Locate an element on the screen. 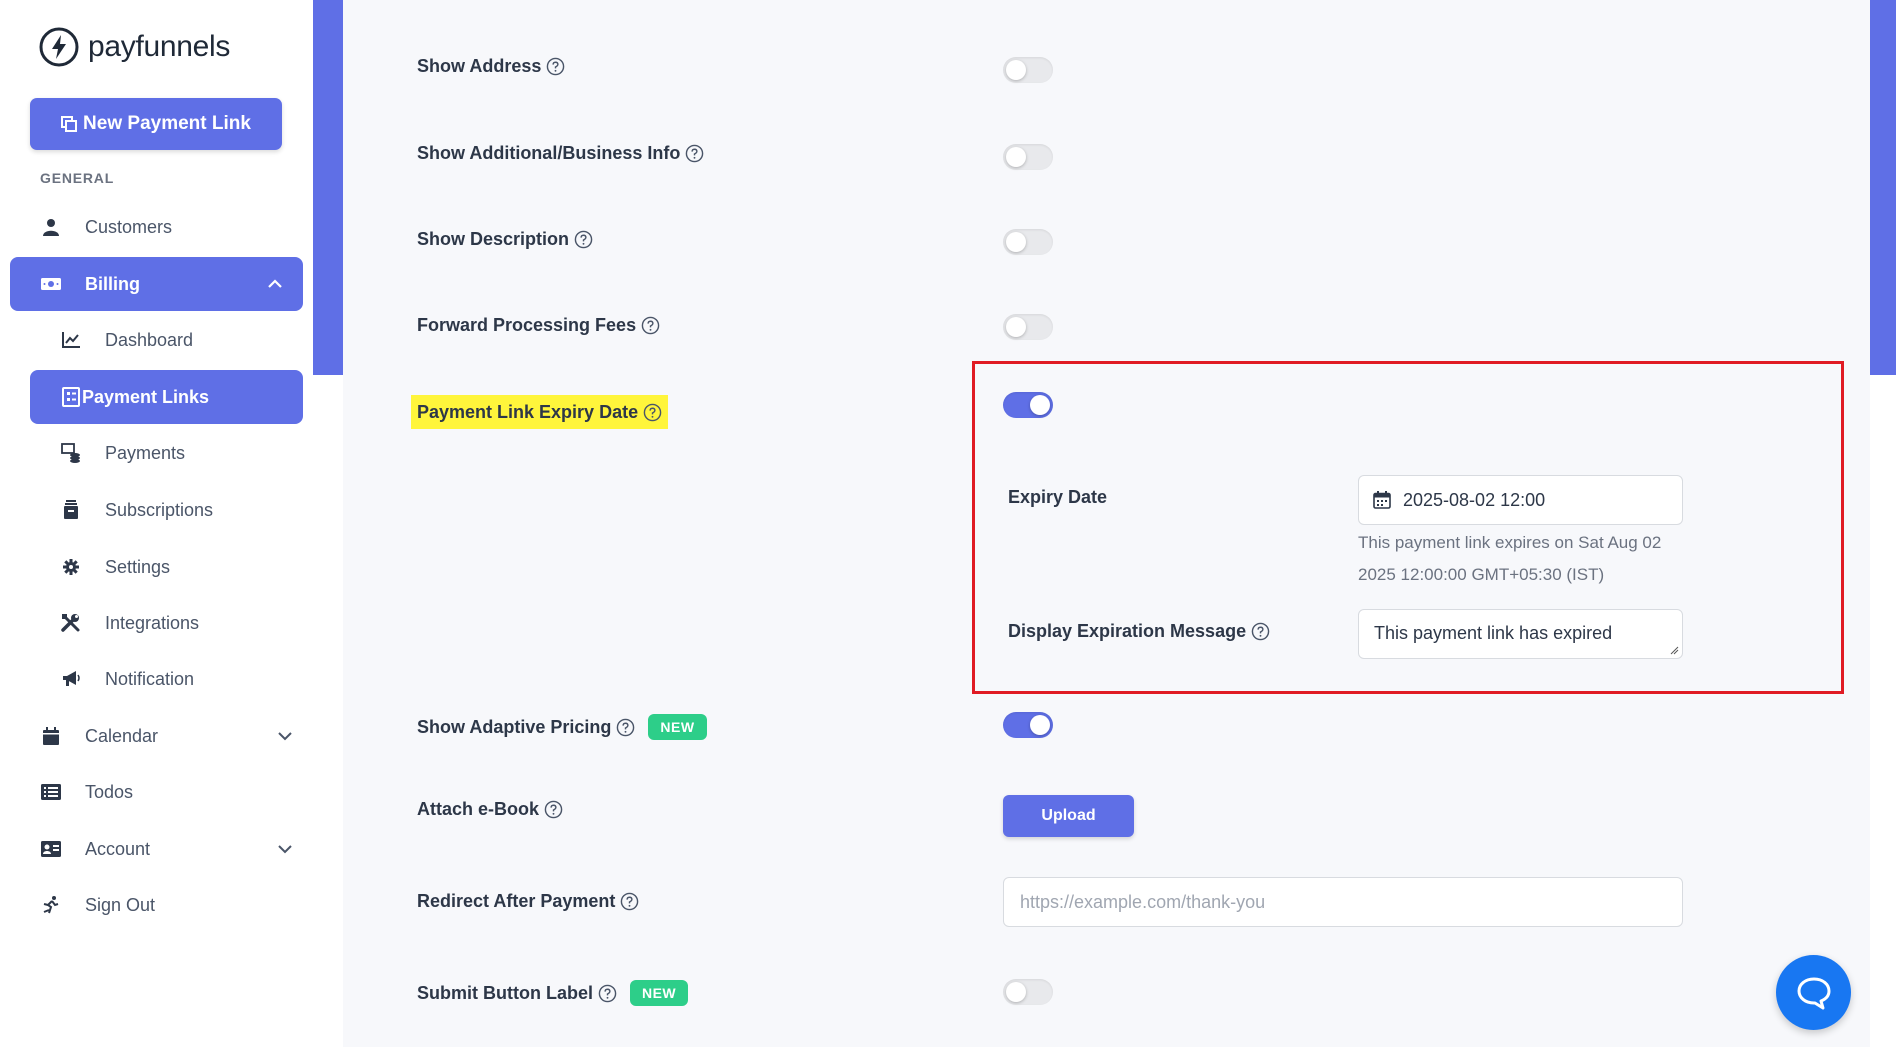 The image size is (1896, 1047). brand-logo: payfunnels is located at coordinates (134, 47).